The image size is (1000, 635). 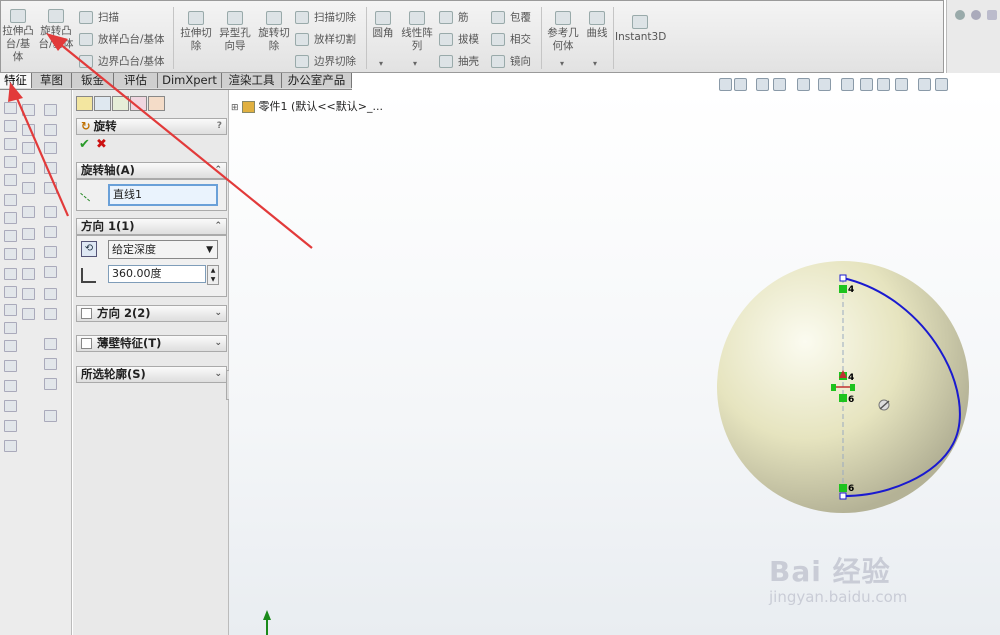 What do you see at coordinates (563, 32) in the screenshot?
I see `reference-geometry-button: 参考几何体` at bounding box center [563, 32].